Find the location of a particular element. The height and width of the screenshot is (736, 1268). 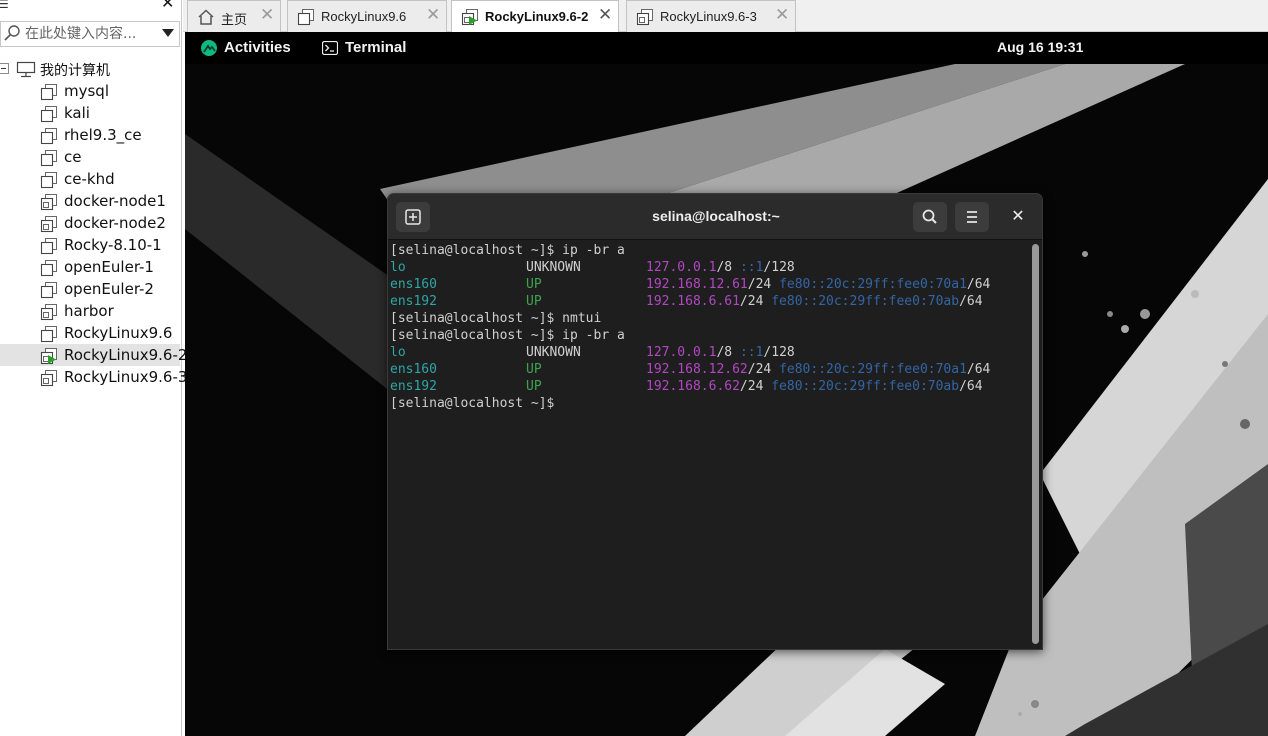

vm-list-item: kali is located at coordinates (90, 113).